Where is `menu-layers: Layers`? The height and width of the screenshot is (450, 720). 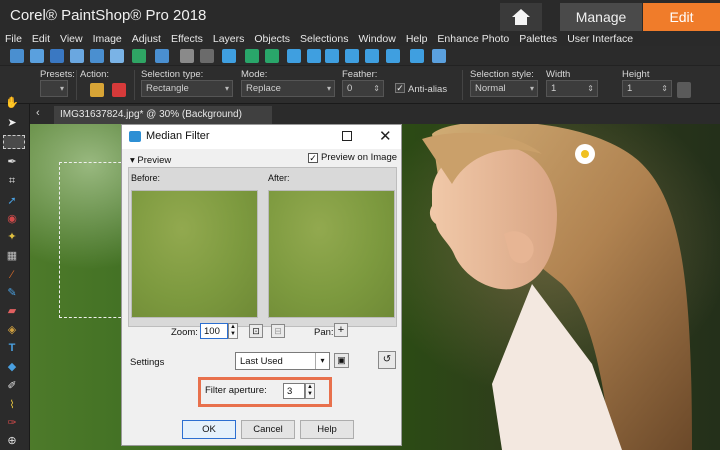
menu-layers: Layers is located at coordinates (229, 39).